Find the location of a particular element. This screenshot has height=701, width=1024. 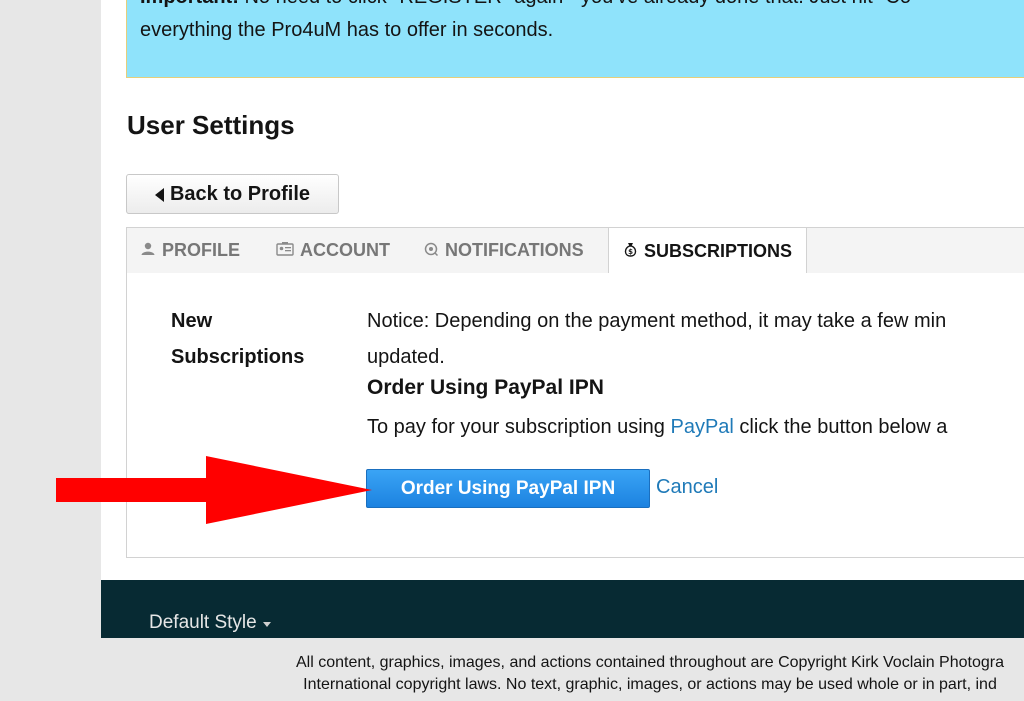

style-chooser-label: Default Style is located at coordinates (203, 622).